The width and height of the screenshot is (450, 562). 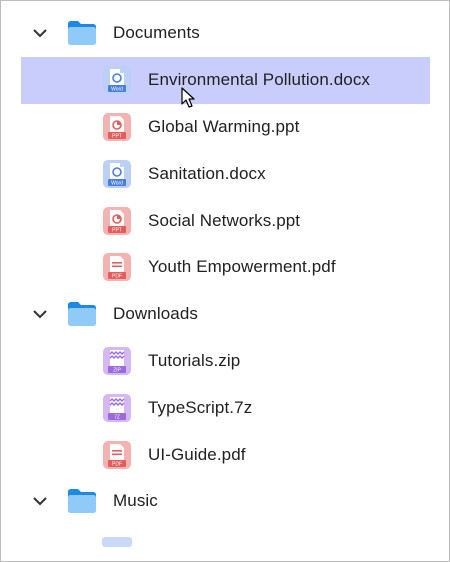 What do you see at coordinates (117, 407) in the screenshot?
I see `zip-file-icon: 7Z` at bounding box center [117, 407].